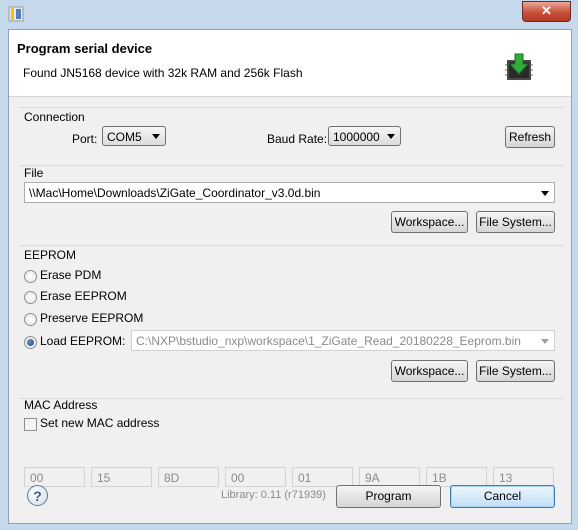 The width and height of the screenshot is (578, 530). Describe the element at coordinates (50, 255) in the screenshot. I see `eeprom-legend: EEPROM` at that location.